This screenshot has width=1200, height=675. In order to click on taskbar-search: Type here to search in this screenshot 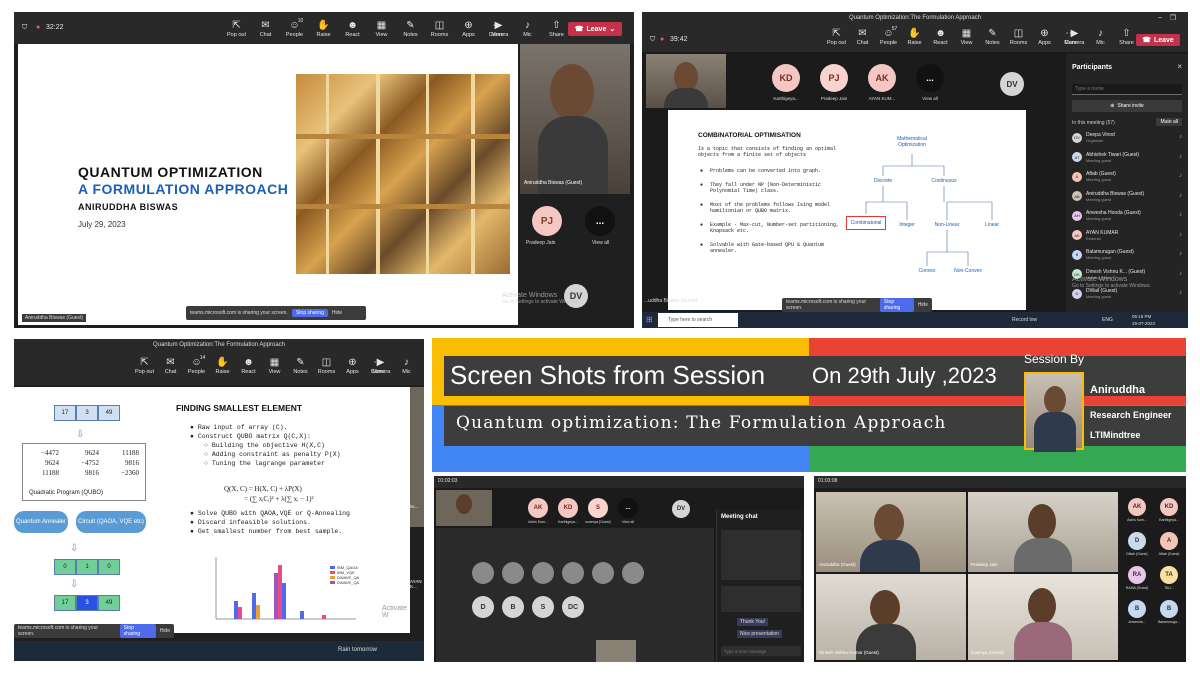, I will do `click(698, 320)`.